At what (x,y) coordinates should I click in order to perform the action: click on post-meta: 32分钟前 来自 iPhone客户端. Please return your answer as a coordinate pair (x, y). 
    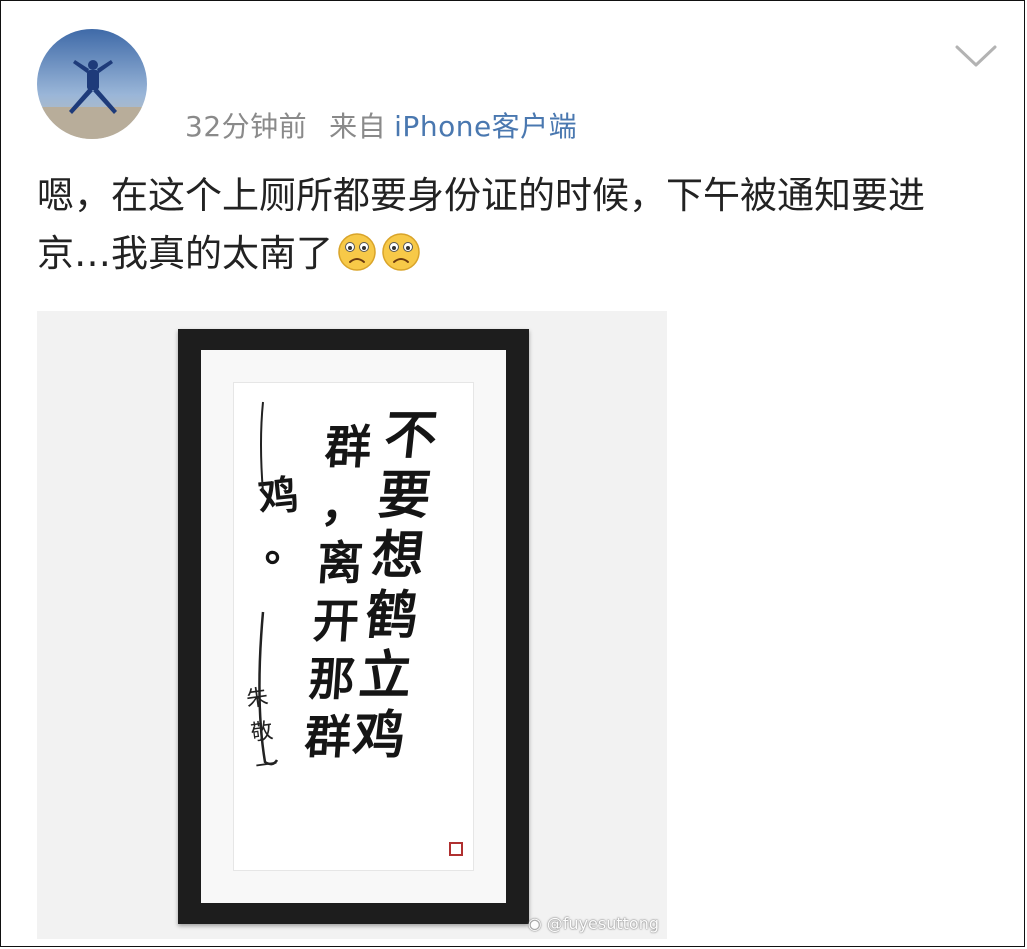
    Looking at the image, I should click on (381, 125).